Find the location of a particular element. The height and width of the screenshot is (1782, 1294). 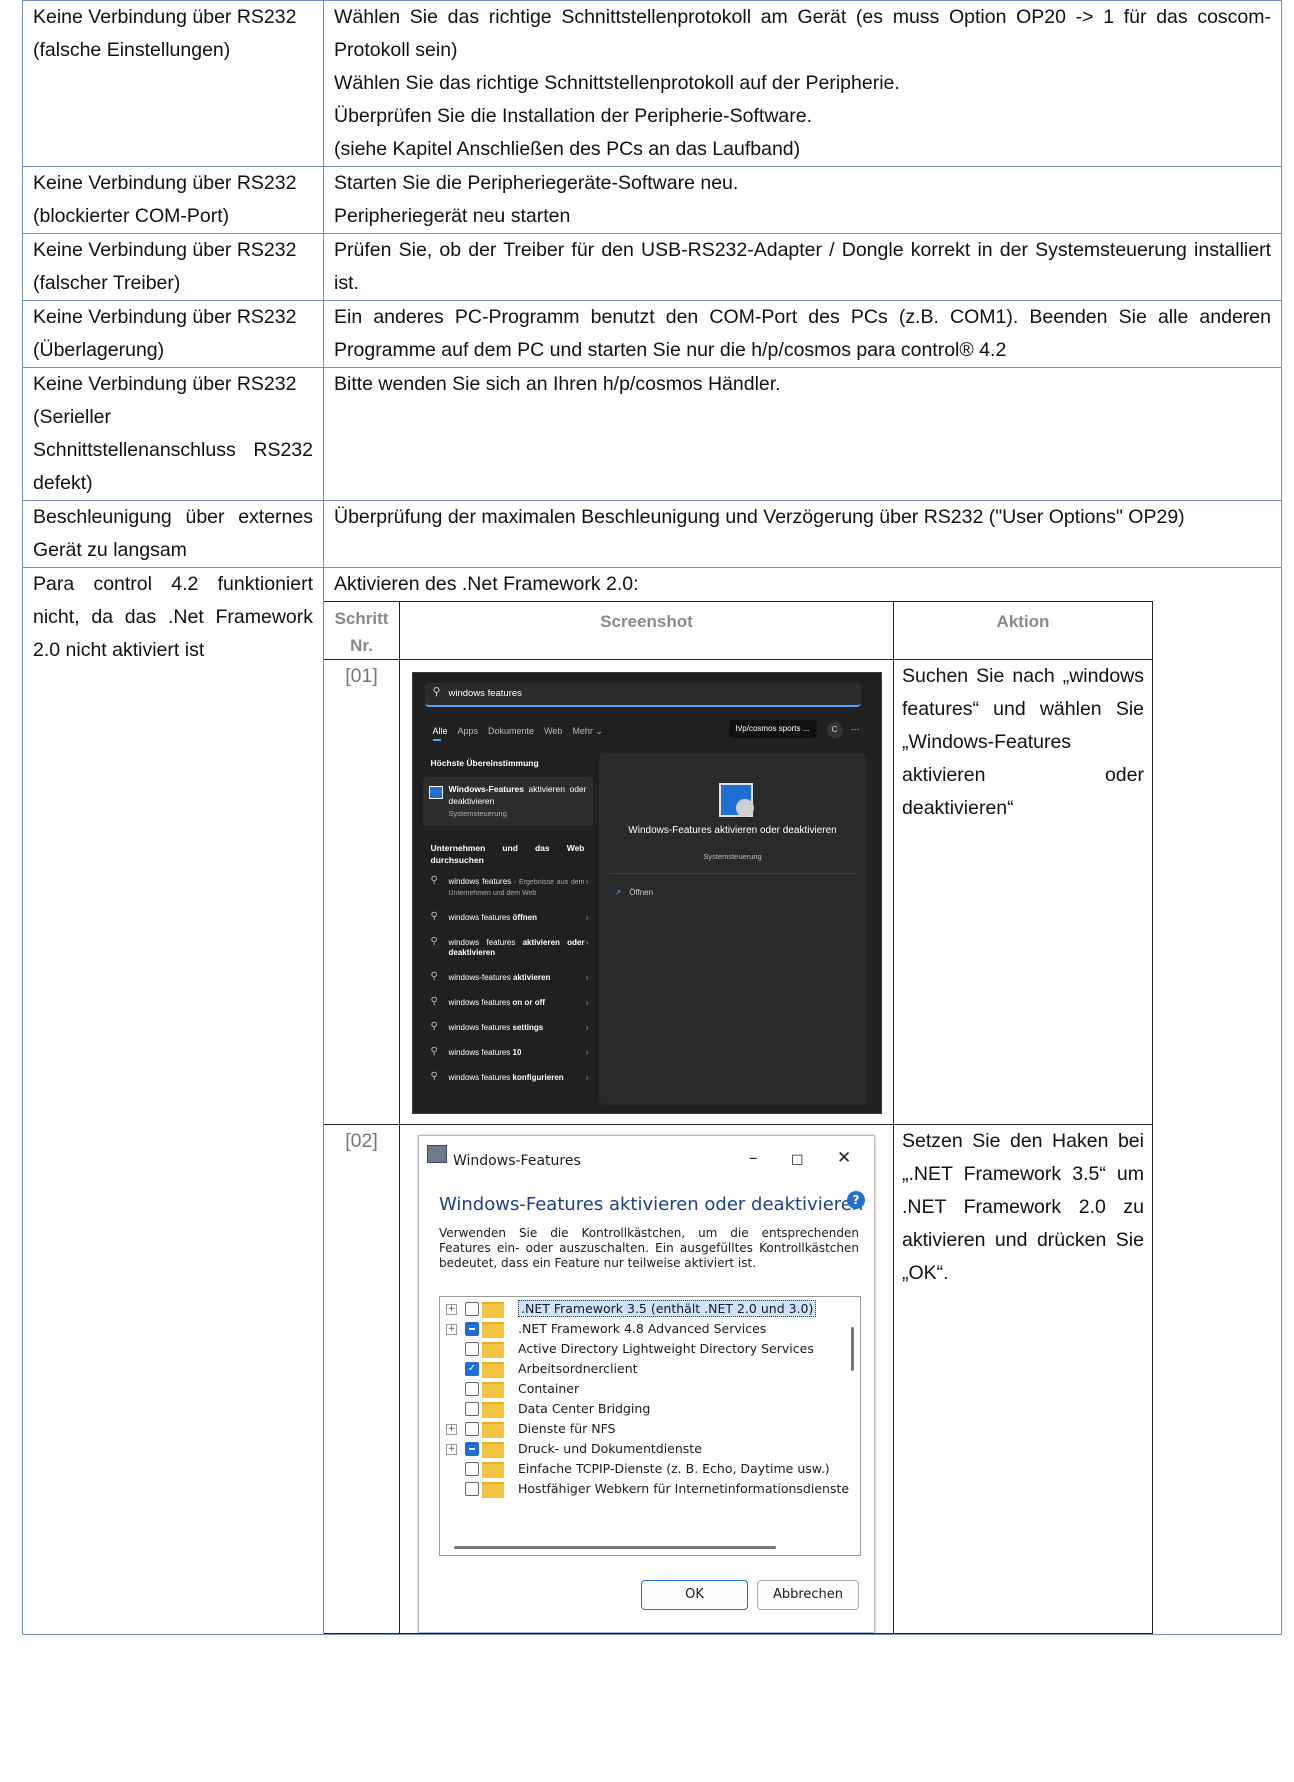

tab-more: Mehr ⌄ is located at coordinates (587, 731).